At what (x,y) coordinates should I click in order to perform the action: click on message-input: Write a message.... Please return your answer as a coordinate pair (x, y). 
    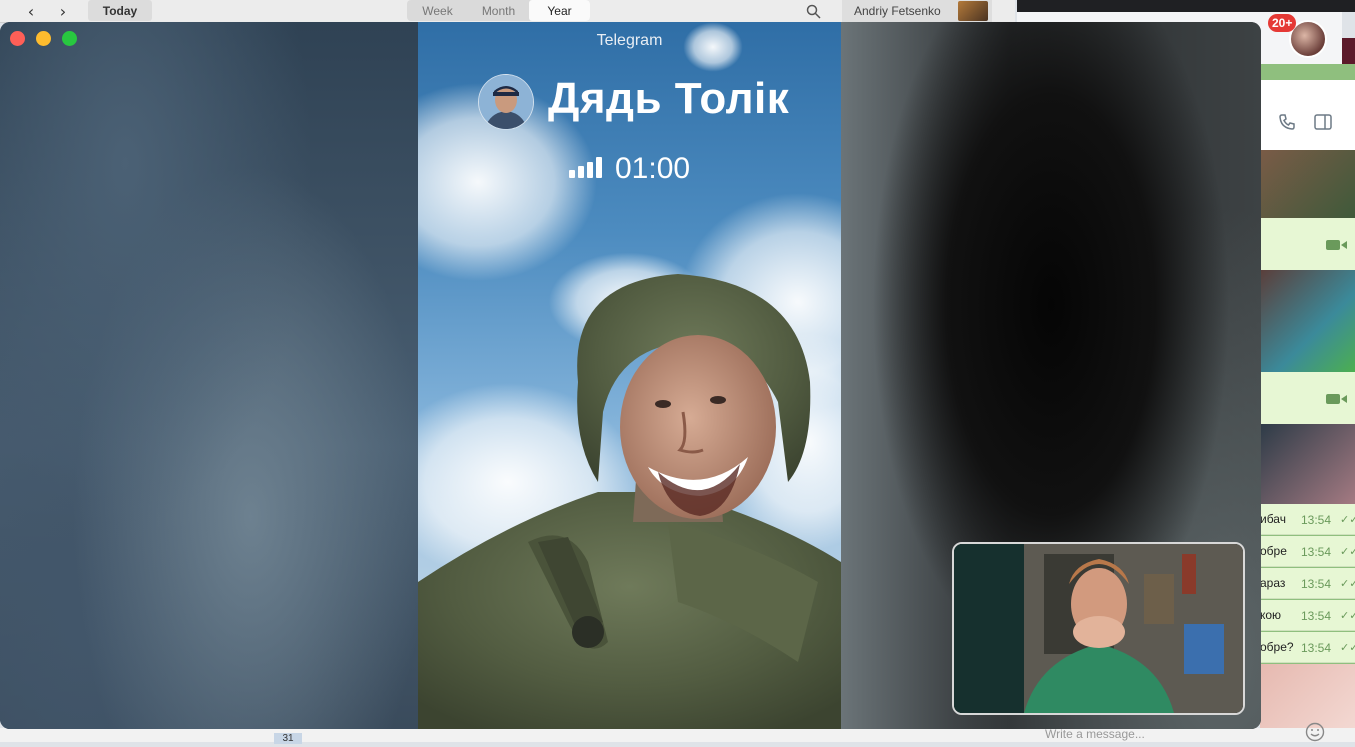
    Looking at the image, I should click on (1095, 734).